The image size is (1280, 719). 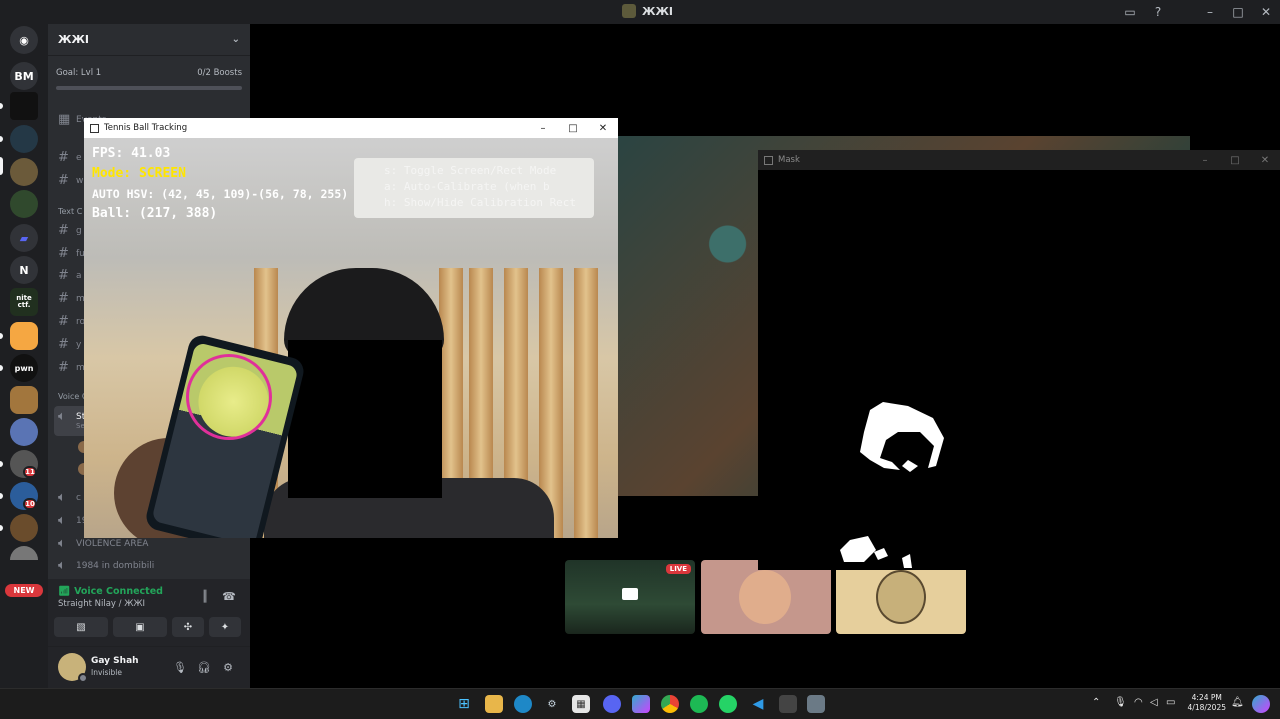 What do you see at coordinates (1207, 703) in the screenshot?
I see `clock: 4:24 PM 4/18/2025` at bounding box center [1207, 703].